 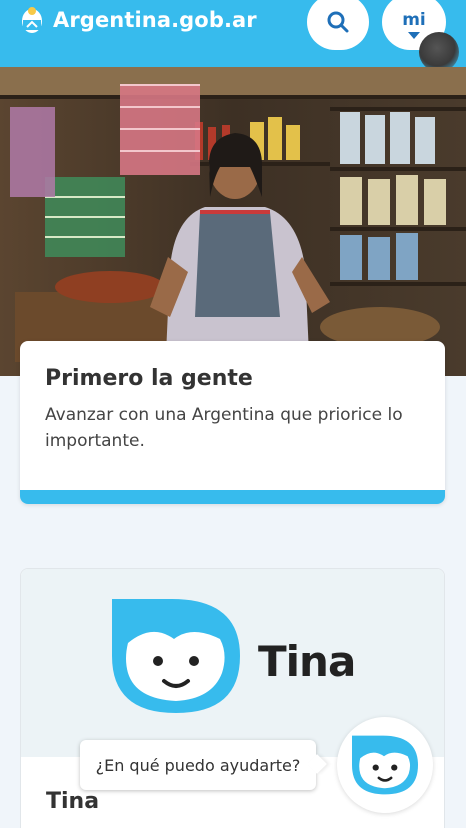 I want to click on tina-logo-text: Tina, so click(x=307, y=661).